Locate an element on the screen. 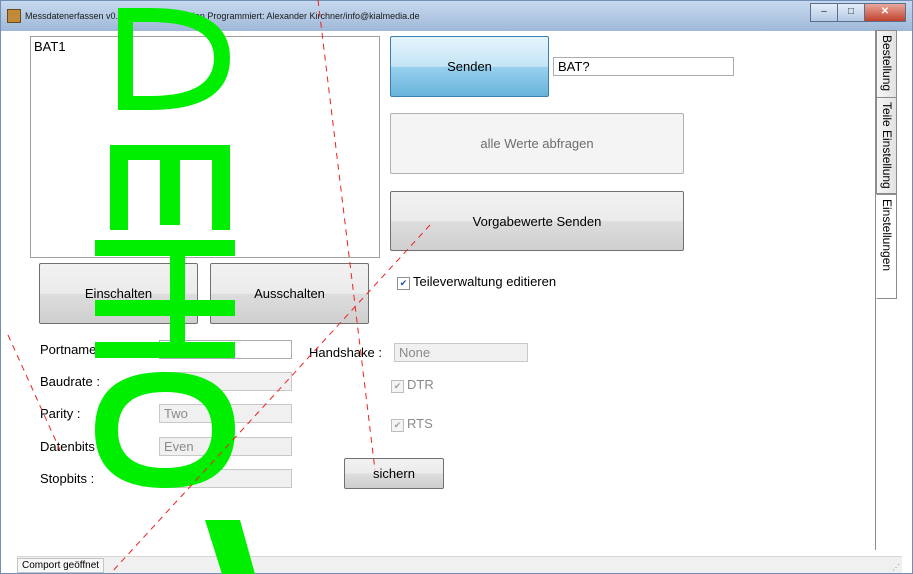  power-on-button: Einschalten is located at coordinates (118, 293).